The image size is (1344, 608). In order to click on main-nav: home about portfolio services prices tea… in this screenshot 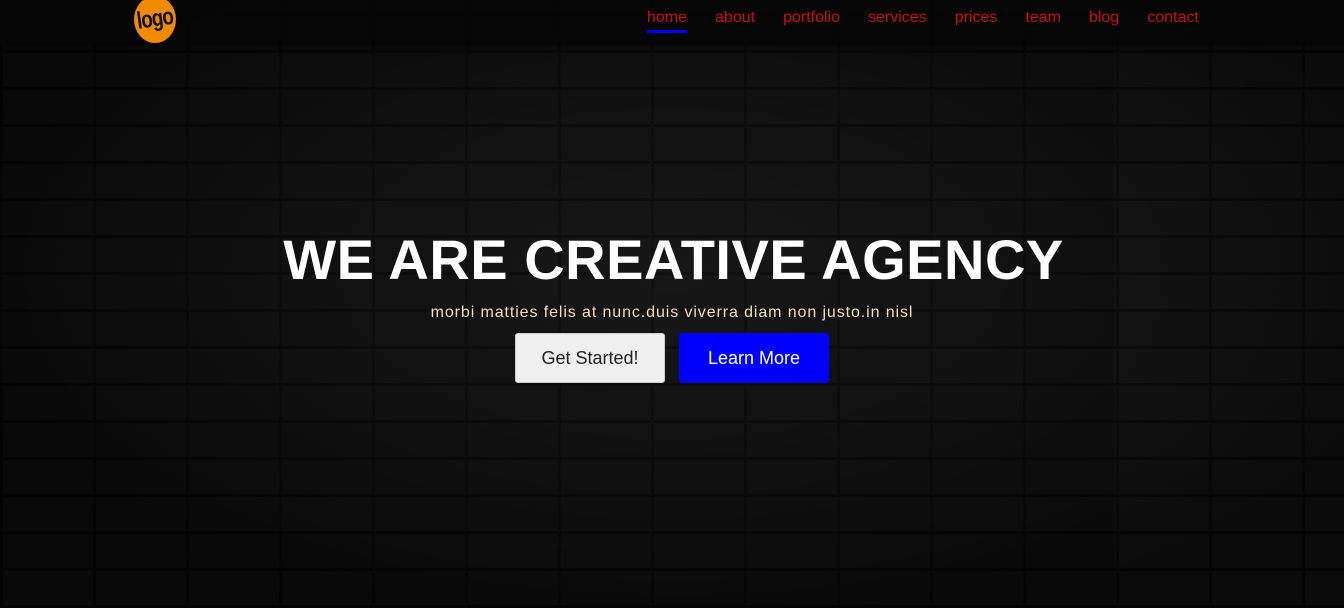, I will do `click(937, 21)`.